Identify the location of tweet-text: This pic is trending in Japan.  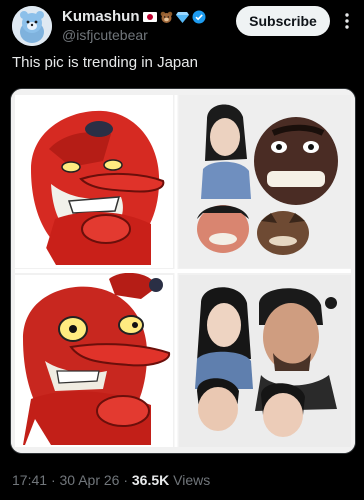
(105, 62).